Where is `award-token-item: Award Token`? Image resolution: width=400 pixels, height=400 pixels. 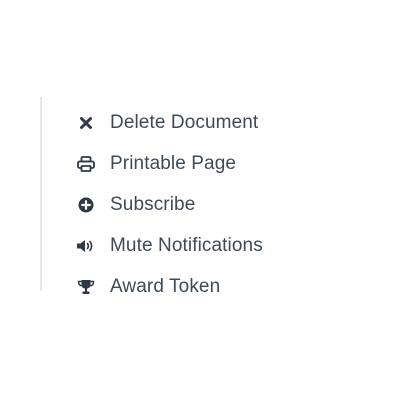 award-token-item: Award Token is located at coordinates (168, 286).